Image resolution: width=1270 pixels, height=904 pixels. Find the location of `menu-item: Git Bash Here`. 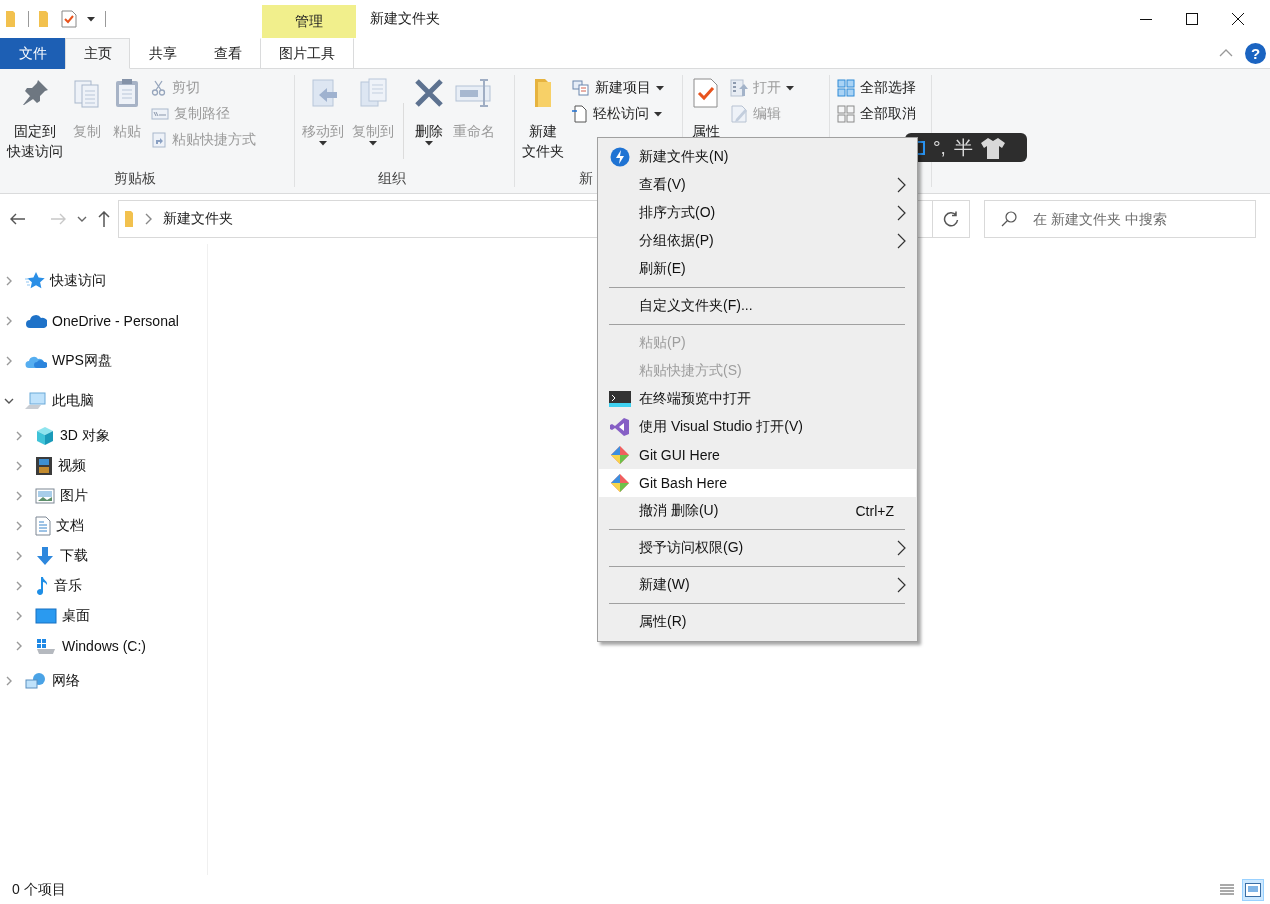

menu-item: Git Bash Here is located at coordinates (757, 483).